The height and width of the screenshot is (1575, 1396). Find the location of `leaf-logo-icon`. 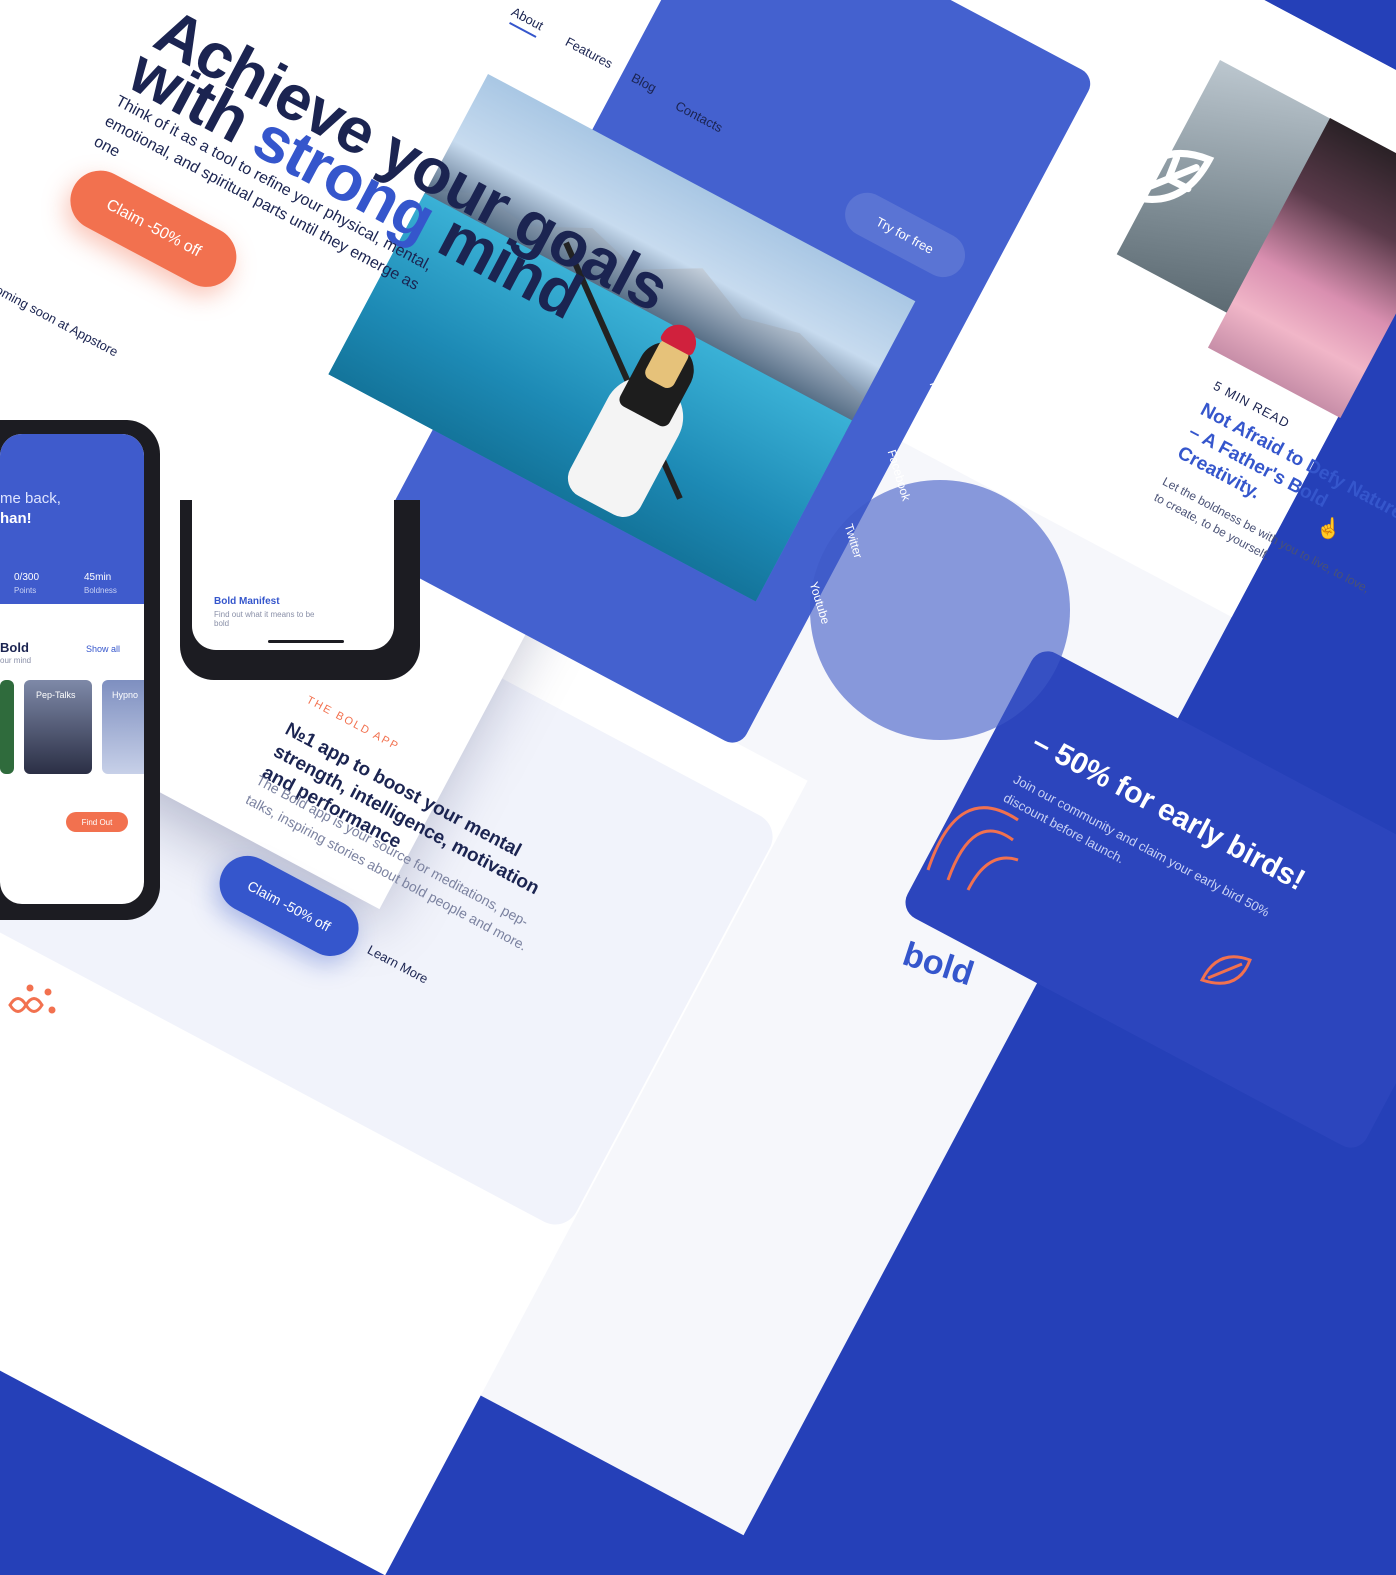

leaf-logo-icon is located at coordinates (1167, 175).